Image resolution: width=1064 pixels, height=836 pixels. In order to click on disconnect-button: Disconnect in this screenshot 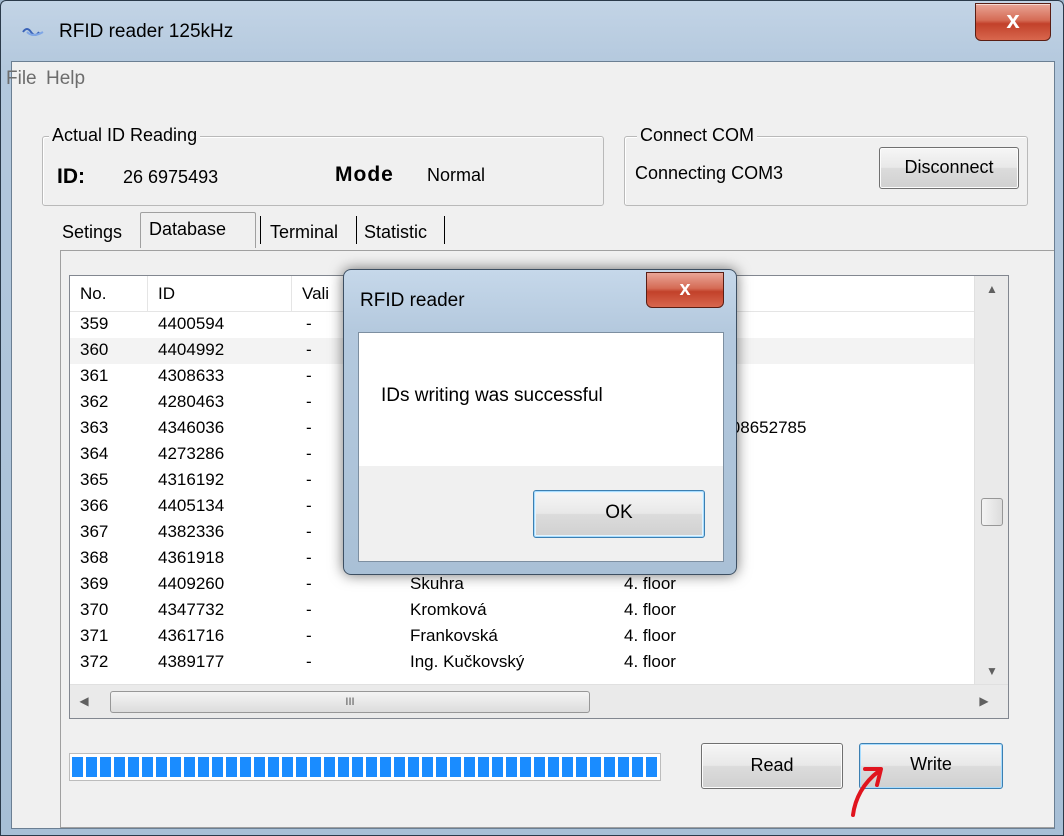, I will do `click(949, 168)`.